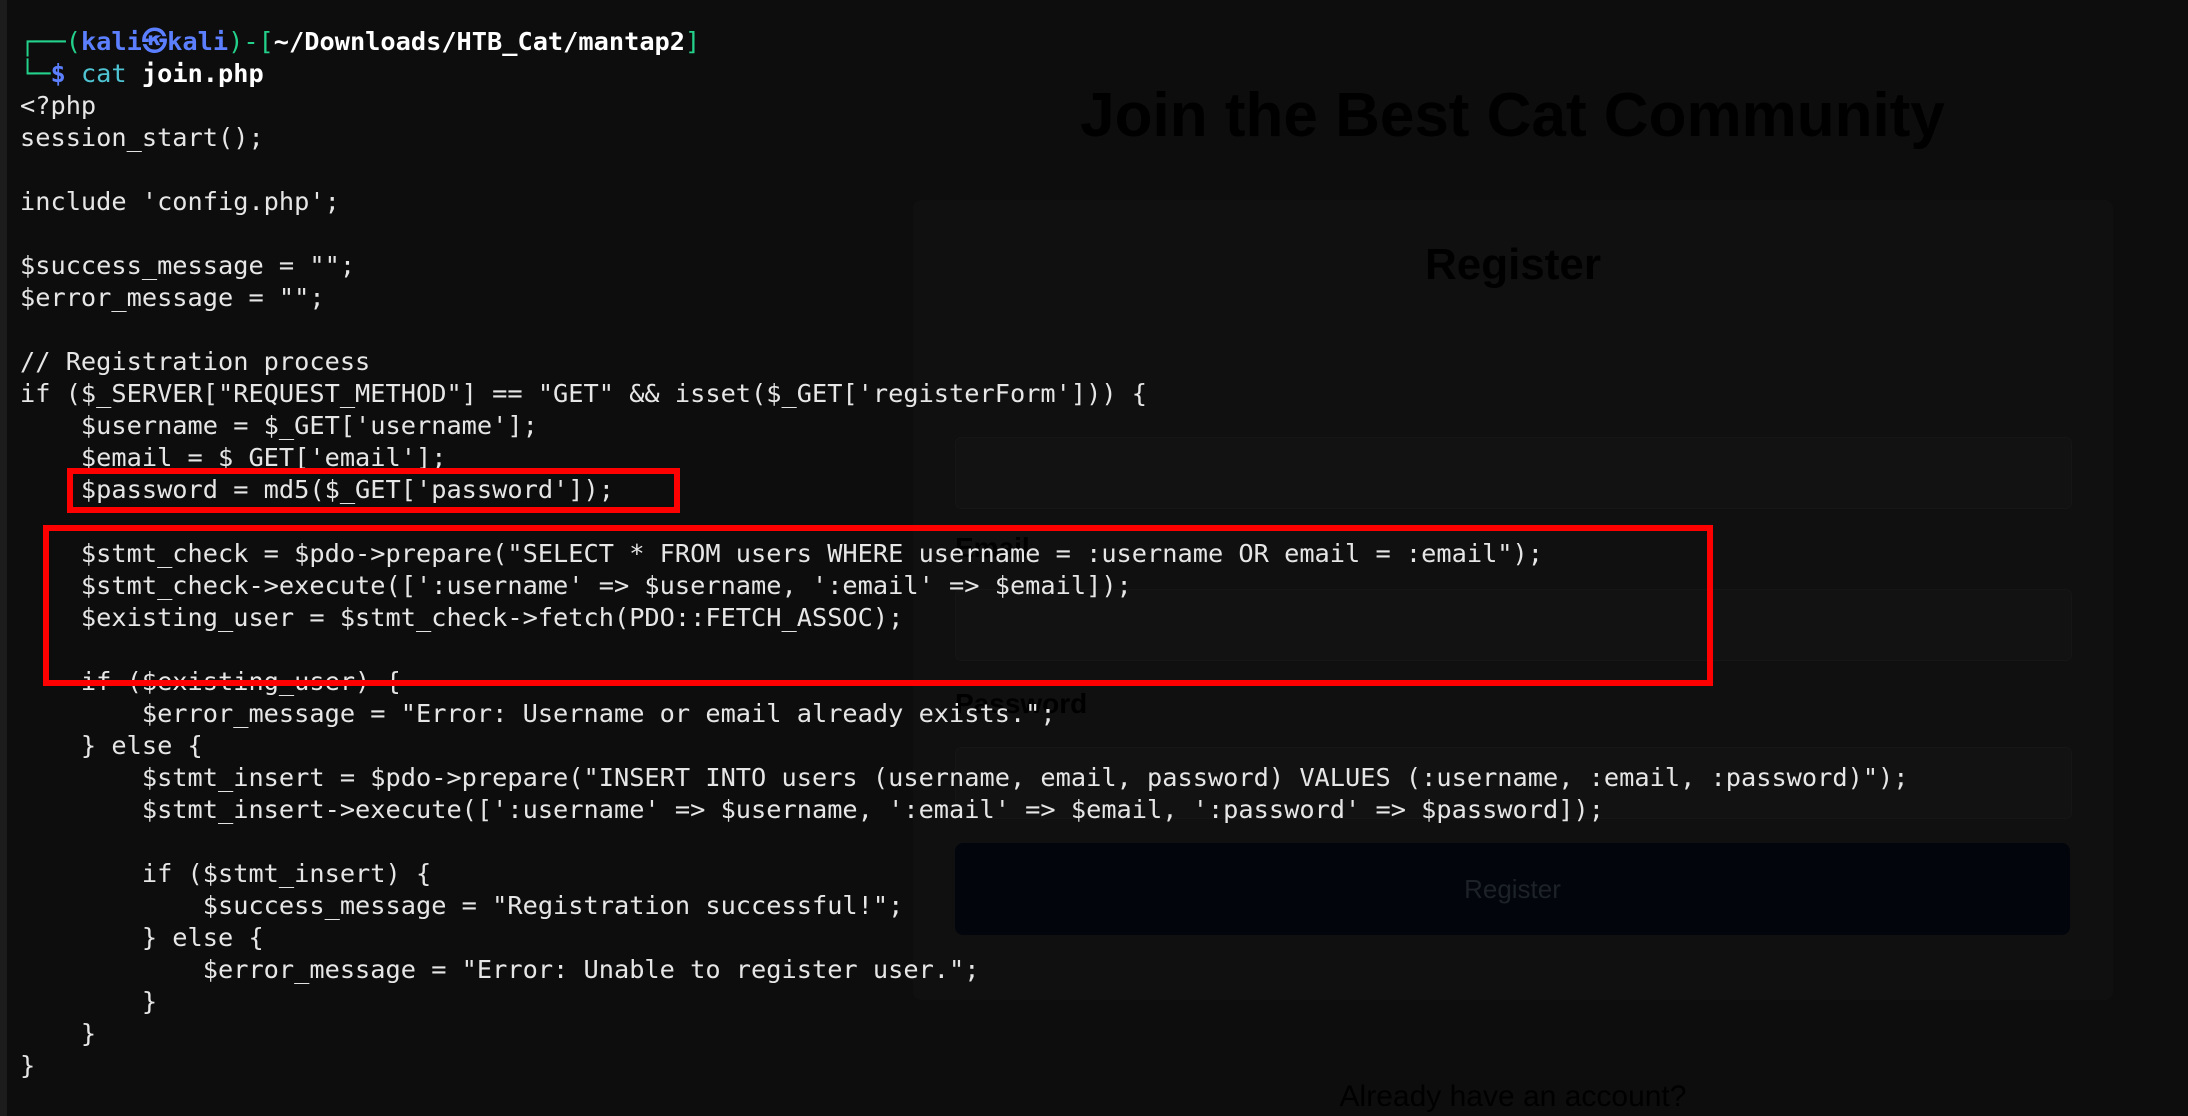 The width and height of the screenshot is (2188, 1116). What do you see at coordinates (258, 41) in the screenshot?
I see `prompt-bracket-open: -[` at bounding box center [258, 41].